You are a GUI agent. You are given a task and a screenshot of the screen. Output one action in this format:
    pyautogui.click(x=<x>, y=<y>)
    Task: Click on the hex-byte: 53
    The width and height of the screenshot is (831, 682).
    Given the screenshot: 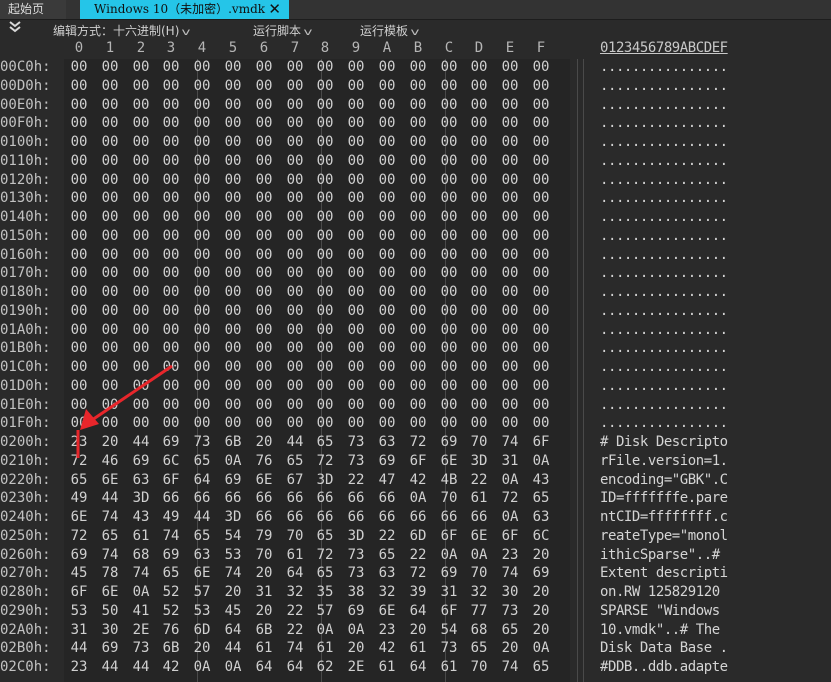 What is the action you would take?
    pyautogui.click(x=202, y=611)
    